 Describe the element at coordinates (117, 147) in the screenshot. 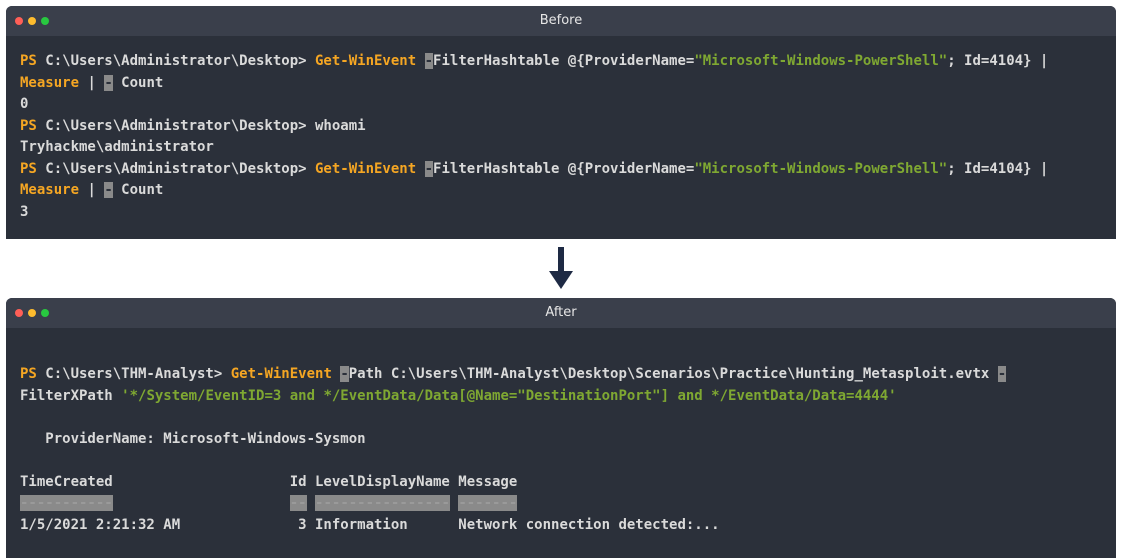

I see `terminal-line: Tryhackme\administrator` at that location.